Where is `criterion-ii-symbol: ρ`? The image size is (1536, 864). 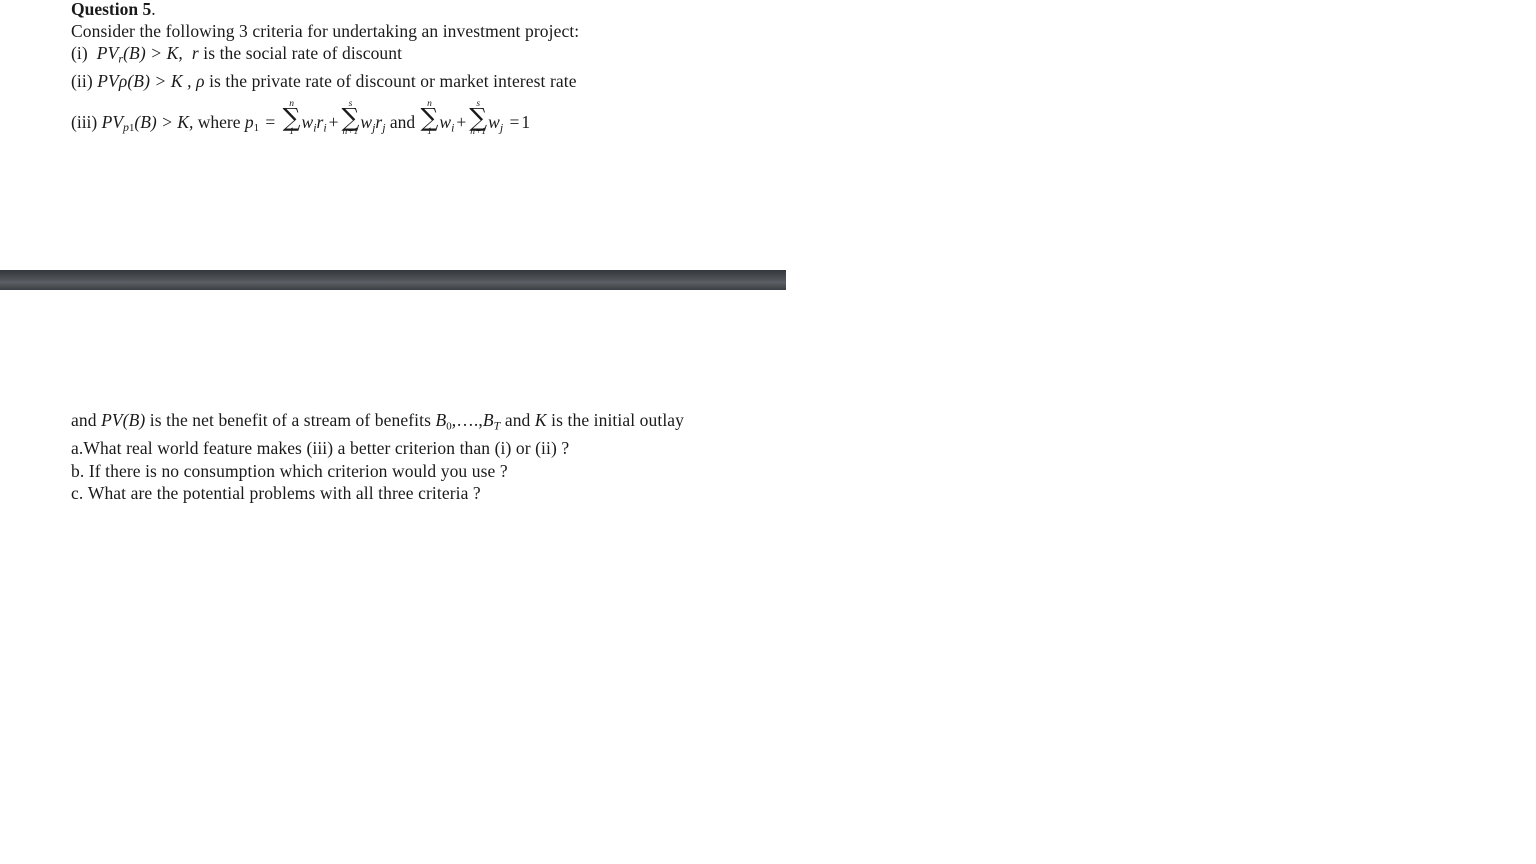 criterion-ii-symbol: ρ is located at coordinates (200, 80).